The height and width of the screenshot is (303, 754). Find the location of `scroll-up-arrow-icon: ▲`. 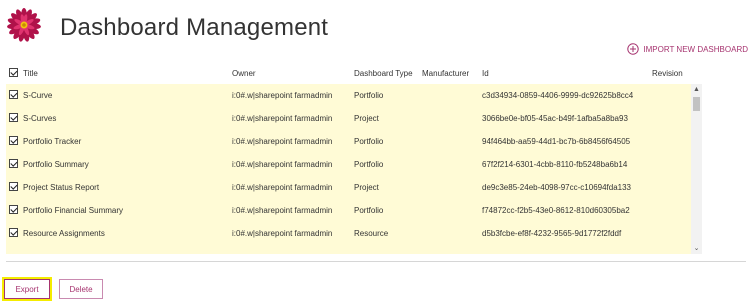

scroll-up-arrow-icon: ▲ is located at coordinates (696, 89).